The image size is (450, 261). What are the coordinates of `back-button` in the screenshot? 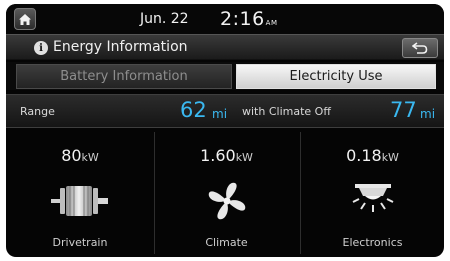 It's located at (420, 48).